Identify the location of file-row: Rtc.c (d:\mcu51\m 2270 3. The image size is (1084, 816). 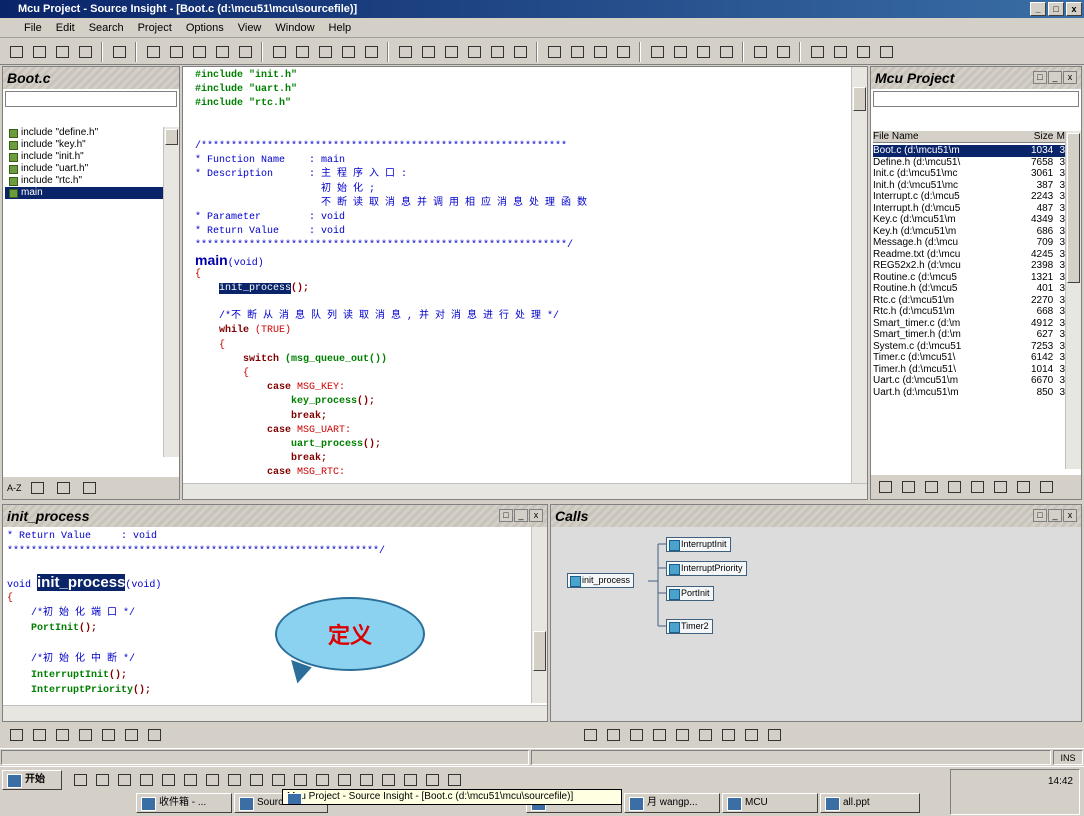
(969, 301).